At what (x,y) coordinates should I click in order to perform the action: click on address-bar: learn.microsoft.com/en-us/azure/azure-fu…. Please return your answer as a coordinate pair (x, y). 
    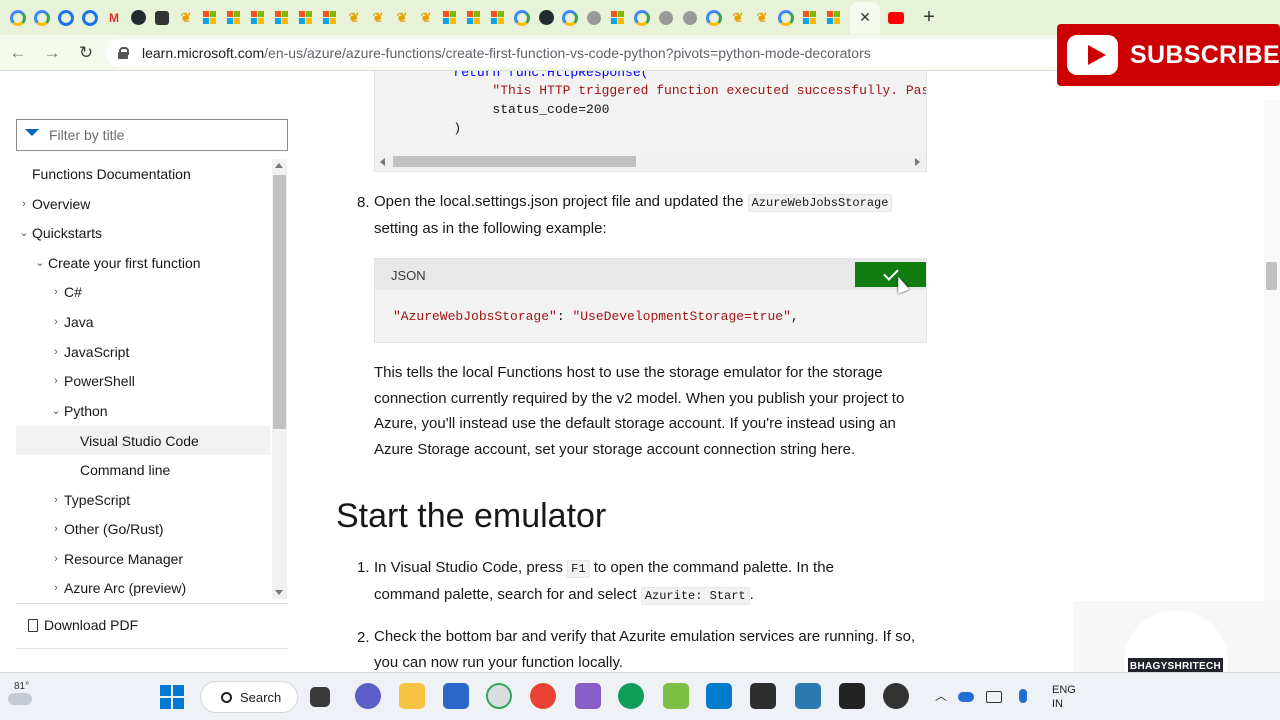
    Looking at the image, I should click on (586, 53).